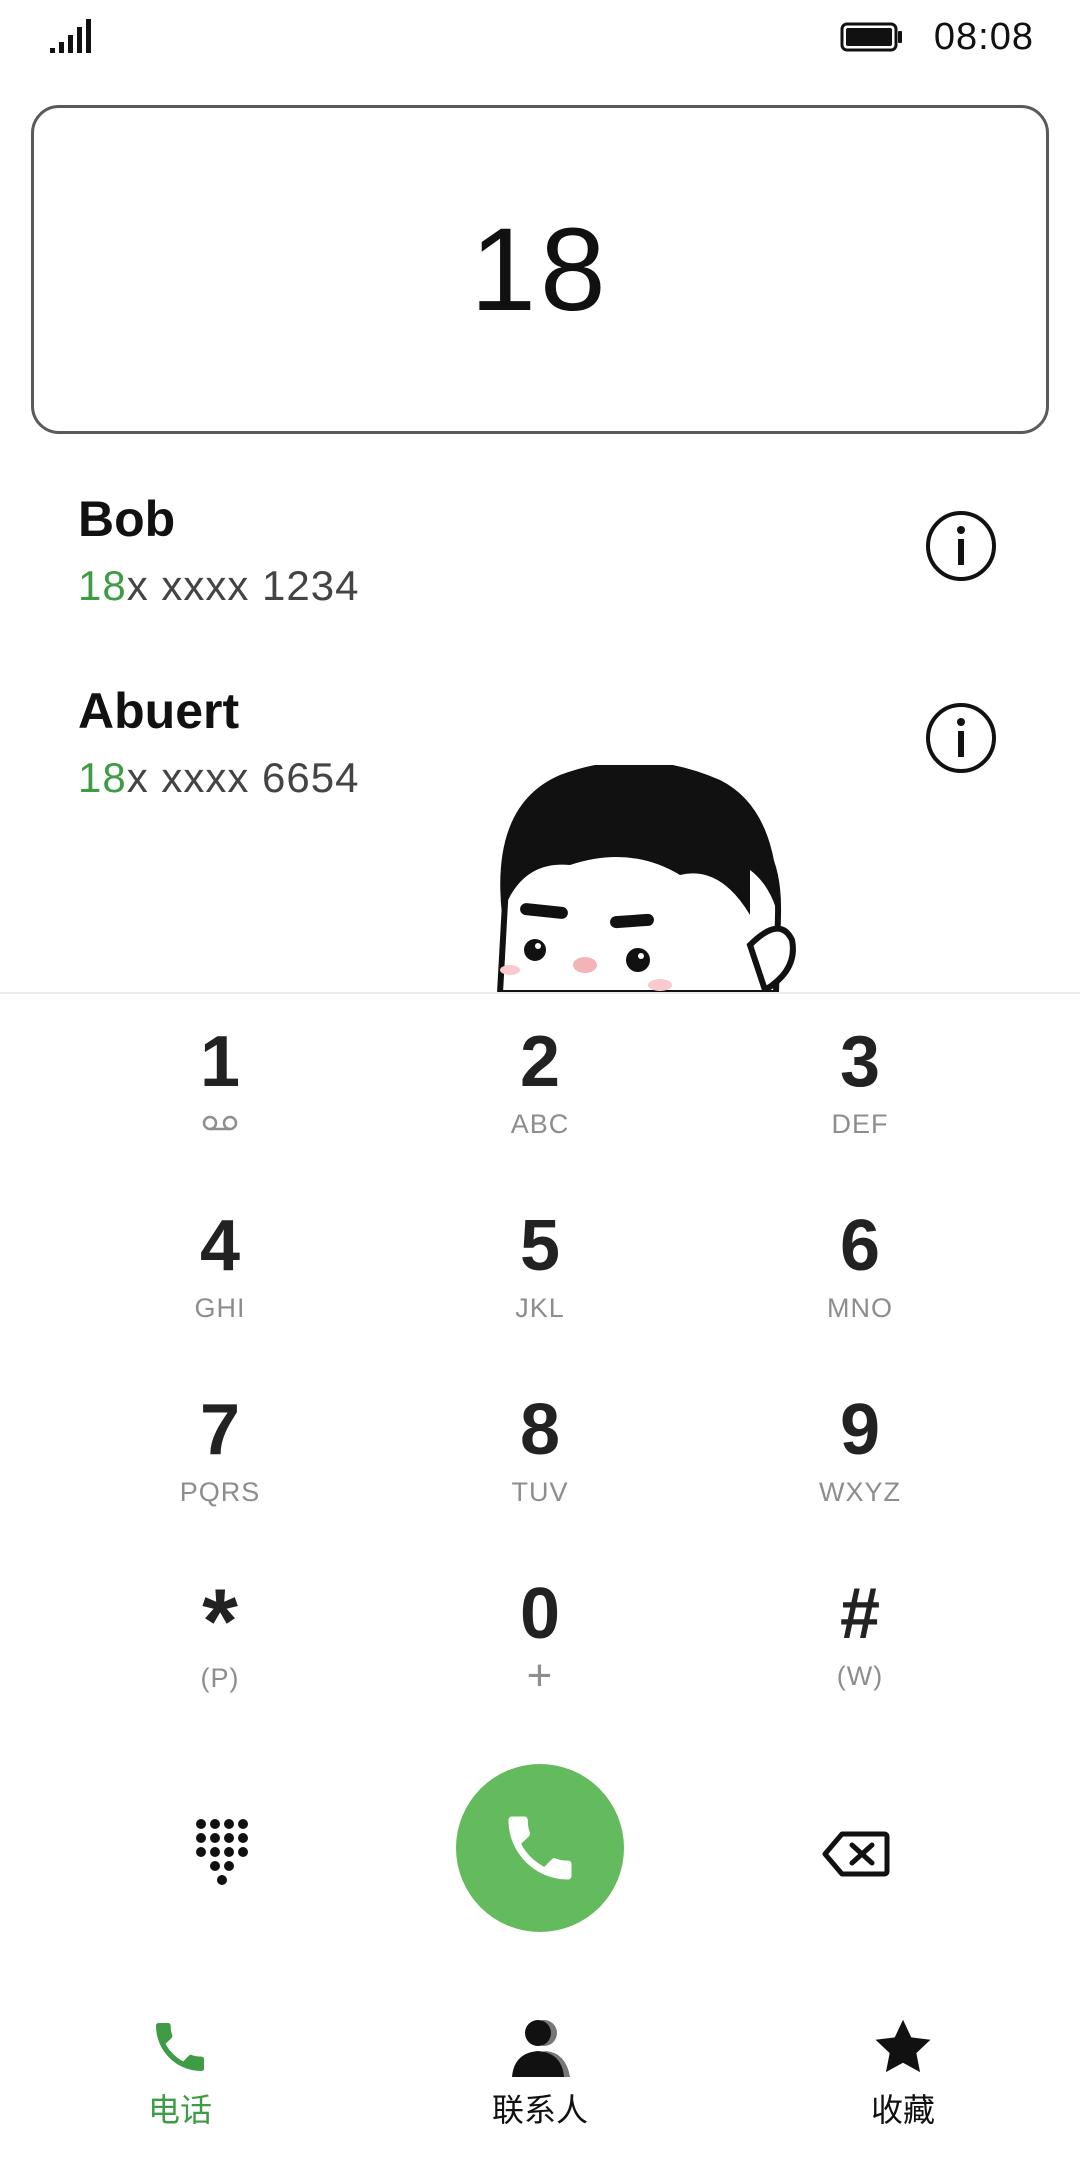  Describe the element at coordinates (540, 1124) in the screenshot. I see `key-letters: ABC` at that location.